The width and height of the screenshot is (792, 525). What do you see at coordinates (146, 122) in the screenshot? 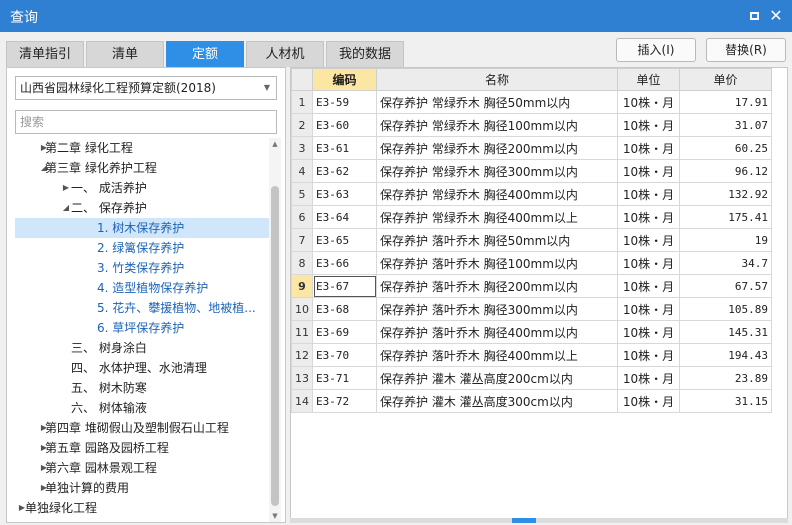
I see `search-input` at bounding box center [146, 122].